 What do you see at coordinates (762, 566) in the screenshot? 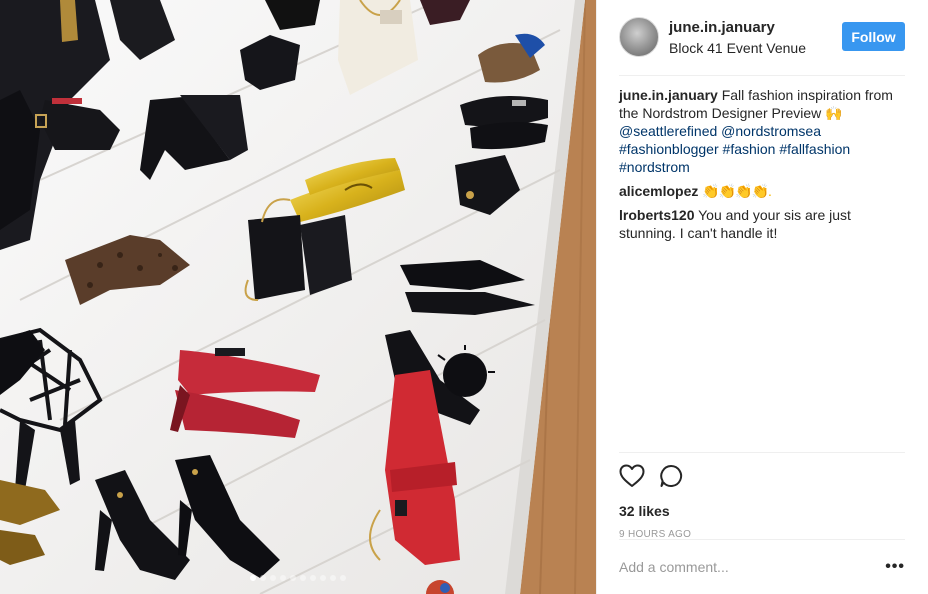
I see `add-comment-bar: Add a comment... •••` at bounding box center [762, 566].